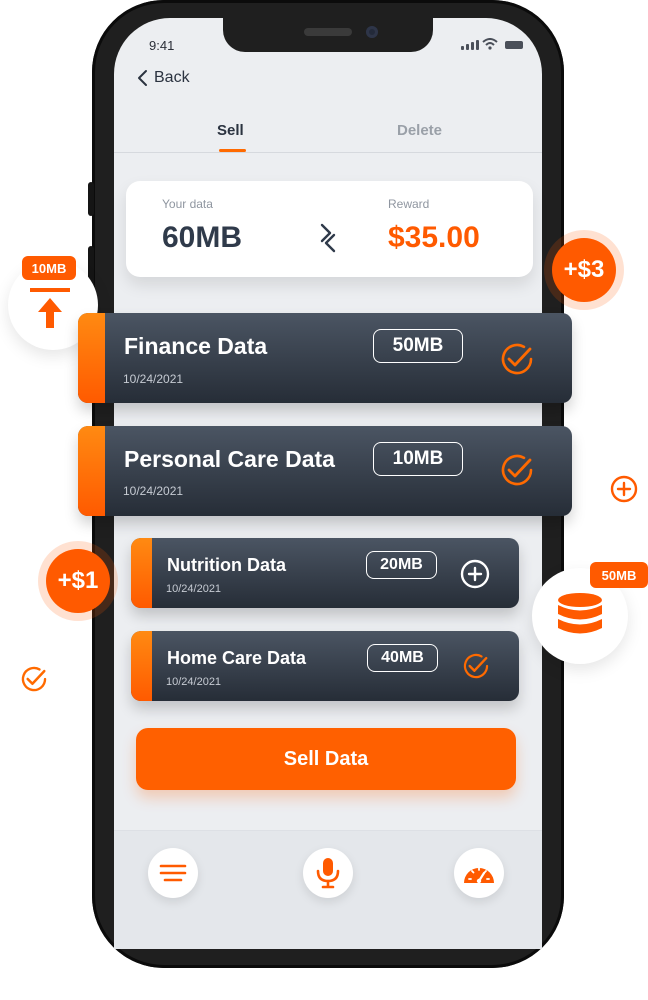 Image resolution: width=648 pixels, height=1000 pixels. I want to click on swap-icon, so click(328, 238).